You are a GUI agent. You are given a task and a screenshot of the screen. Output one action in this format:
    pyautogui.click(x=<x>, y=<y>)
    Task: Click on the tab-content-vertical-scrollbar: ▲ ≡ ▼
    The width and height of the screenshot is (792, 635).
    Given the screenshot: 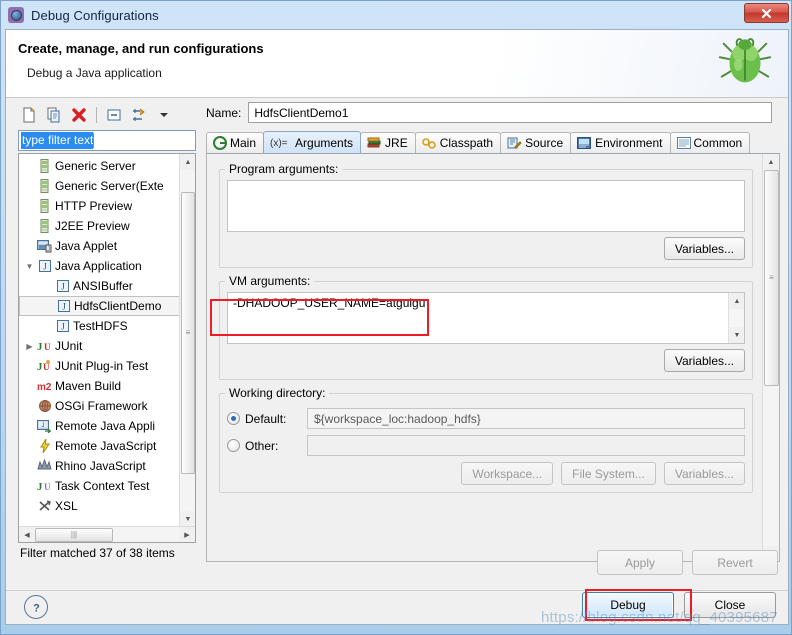 What is the action you would take?
    pyautogui.click(x=770, y=357)
    